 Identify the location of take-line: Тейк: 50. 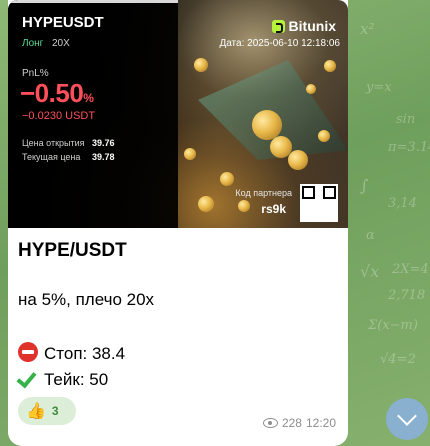
(63, 379).